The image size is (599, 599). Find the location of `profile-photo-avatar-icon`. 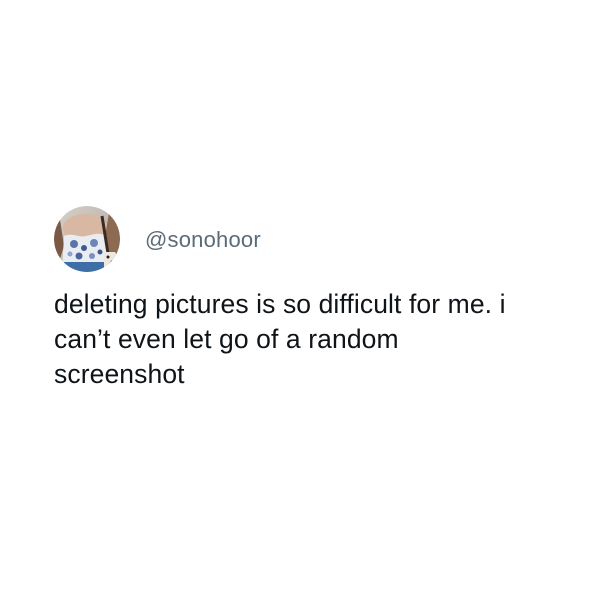

profile-photo-avatar-icon is located at coordinates (87, 239).